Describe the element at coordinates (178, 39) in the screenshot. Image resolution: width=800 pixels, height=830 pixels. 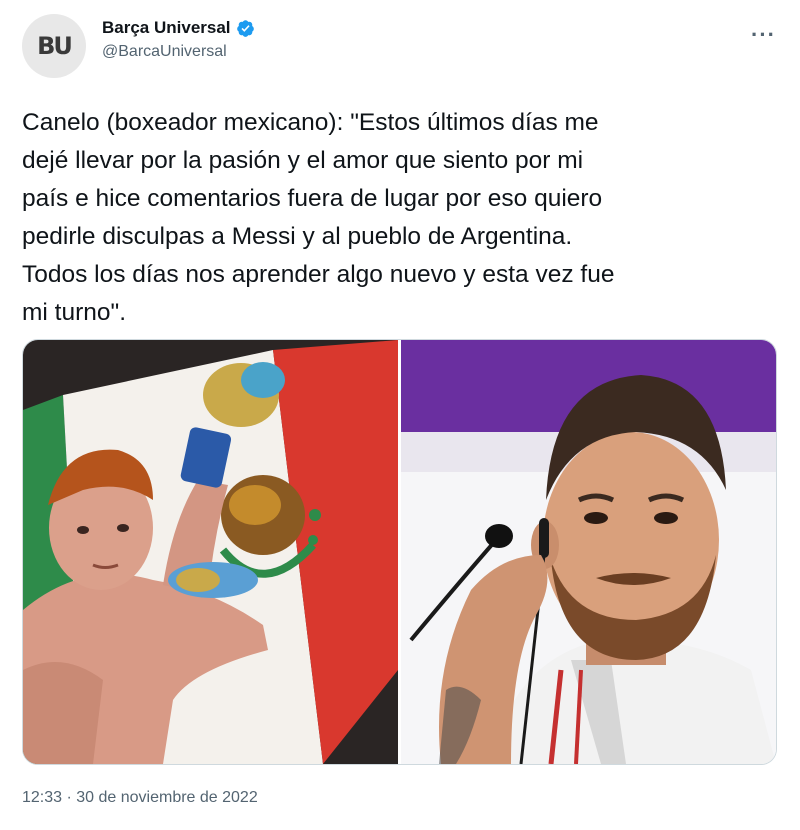
I see `author-block: Barça Universal @BarcaUniversal` at that location.